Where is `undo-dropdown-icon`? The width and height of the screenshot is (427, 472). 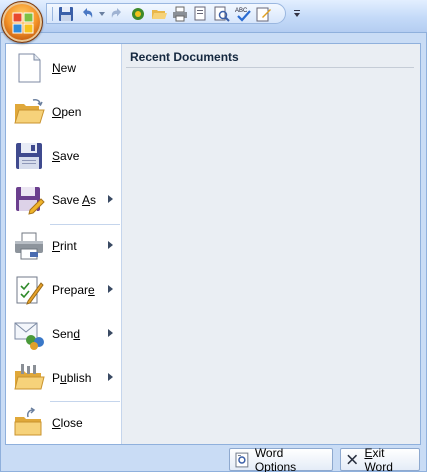 undo-dropdown-icon is located at coordinates (102, 14).